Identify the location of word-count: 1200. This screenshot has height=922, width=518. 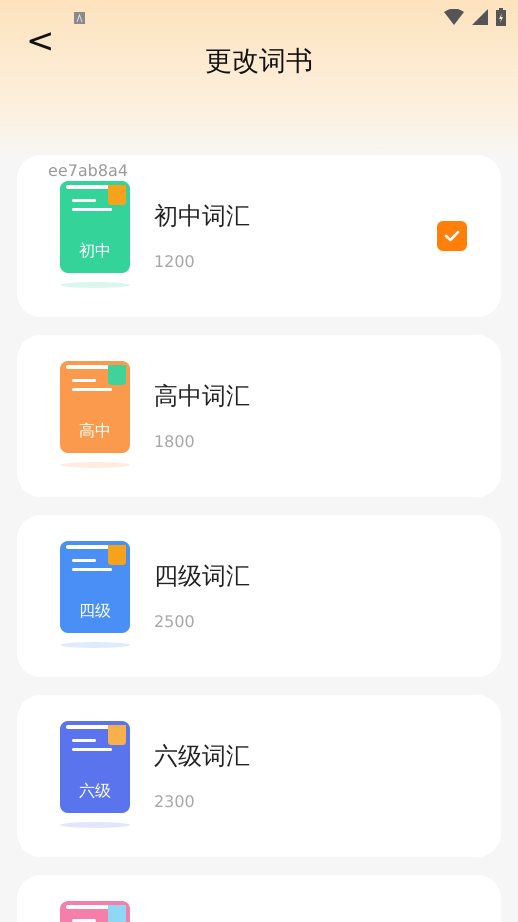
(175, 262).